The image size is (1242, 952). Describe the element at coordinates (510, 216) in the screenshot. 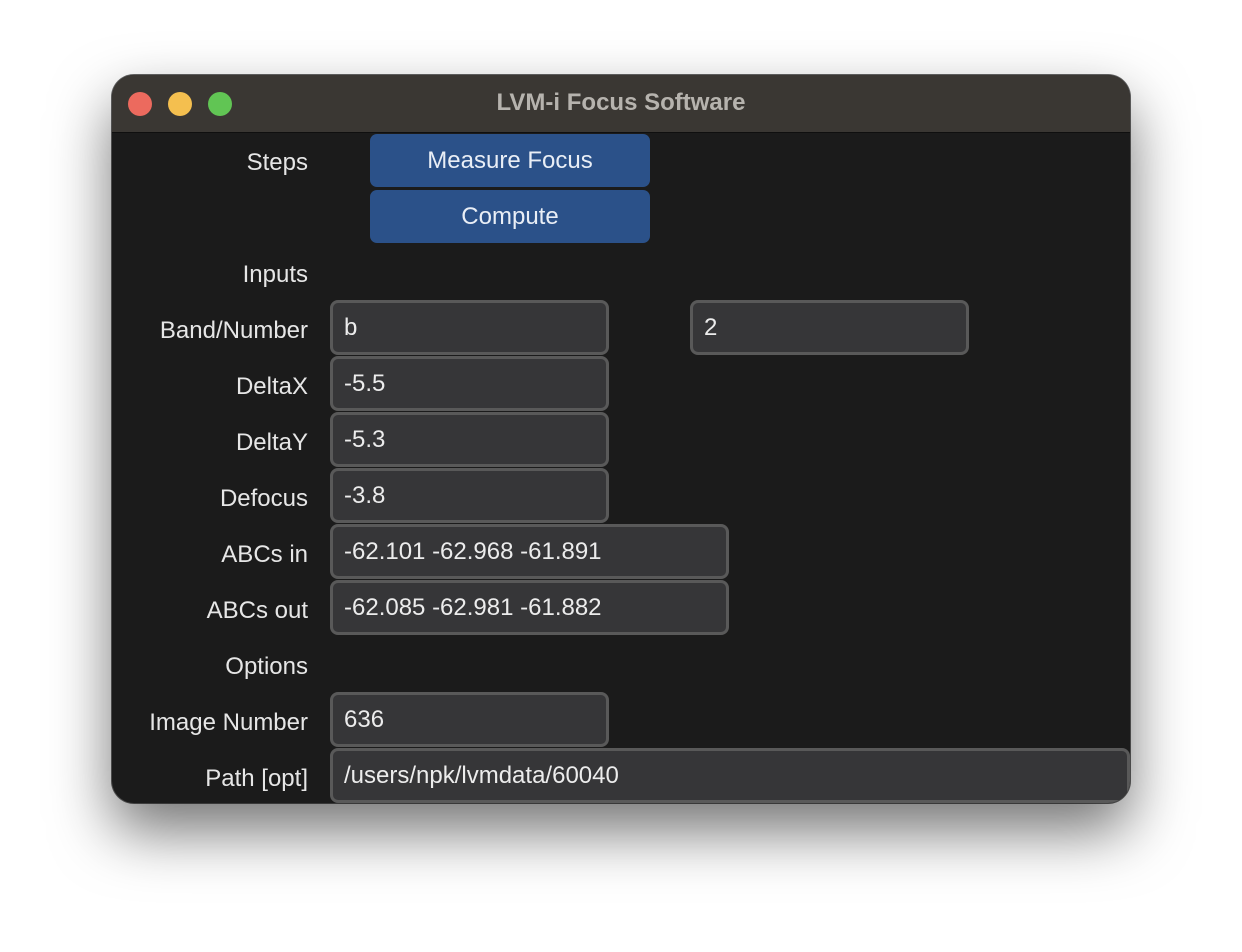

I see `compute-button: Compute` at that location.